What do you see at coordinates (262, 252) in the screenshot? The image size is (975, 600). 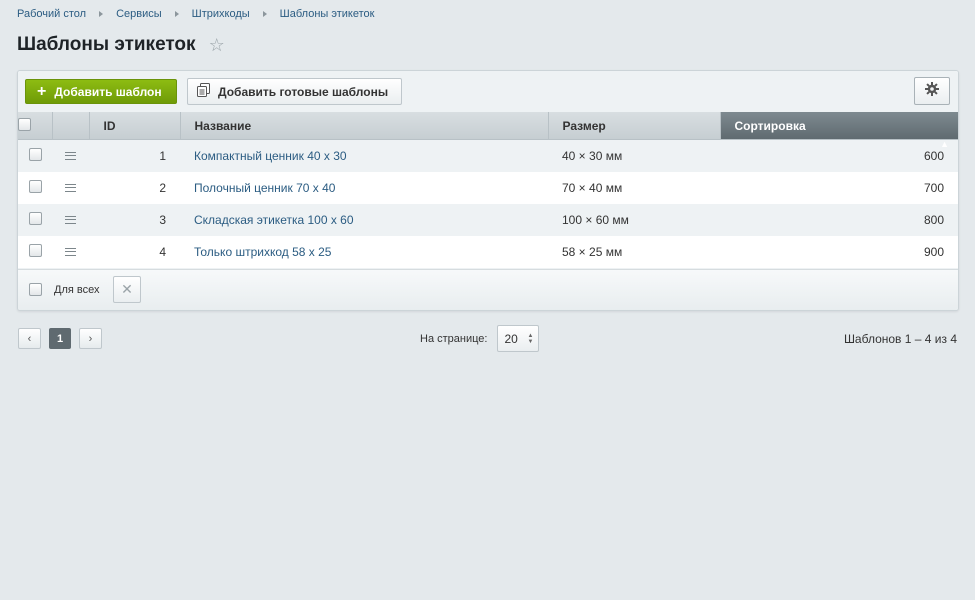 I see `row-name-link: Только штрихкод 58 x 25` at bounding box center [262, 252].